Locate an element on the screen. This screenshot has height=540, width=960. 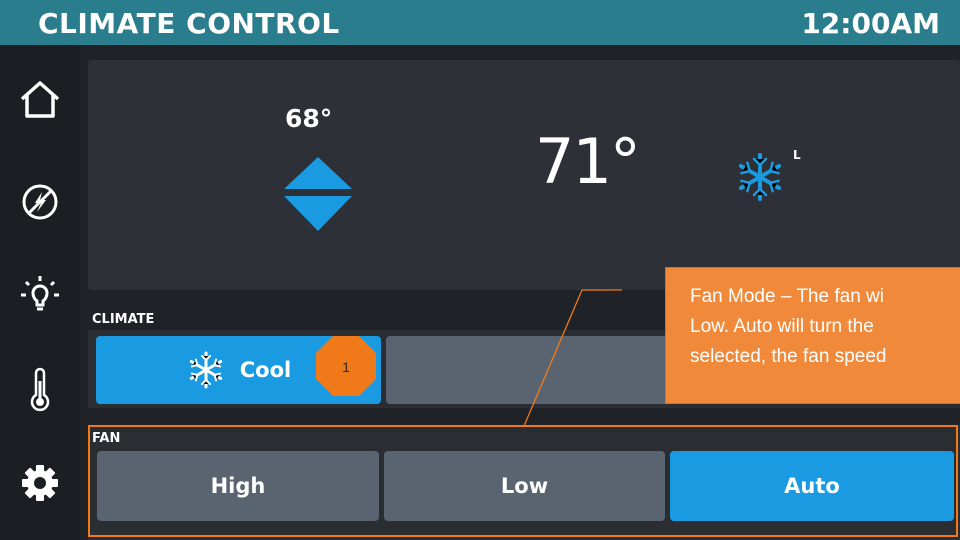
gear-icon is located at coordinates (40, 483).